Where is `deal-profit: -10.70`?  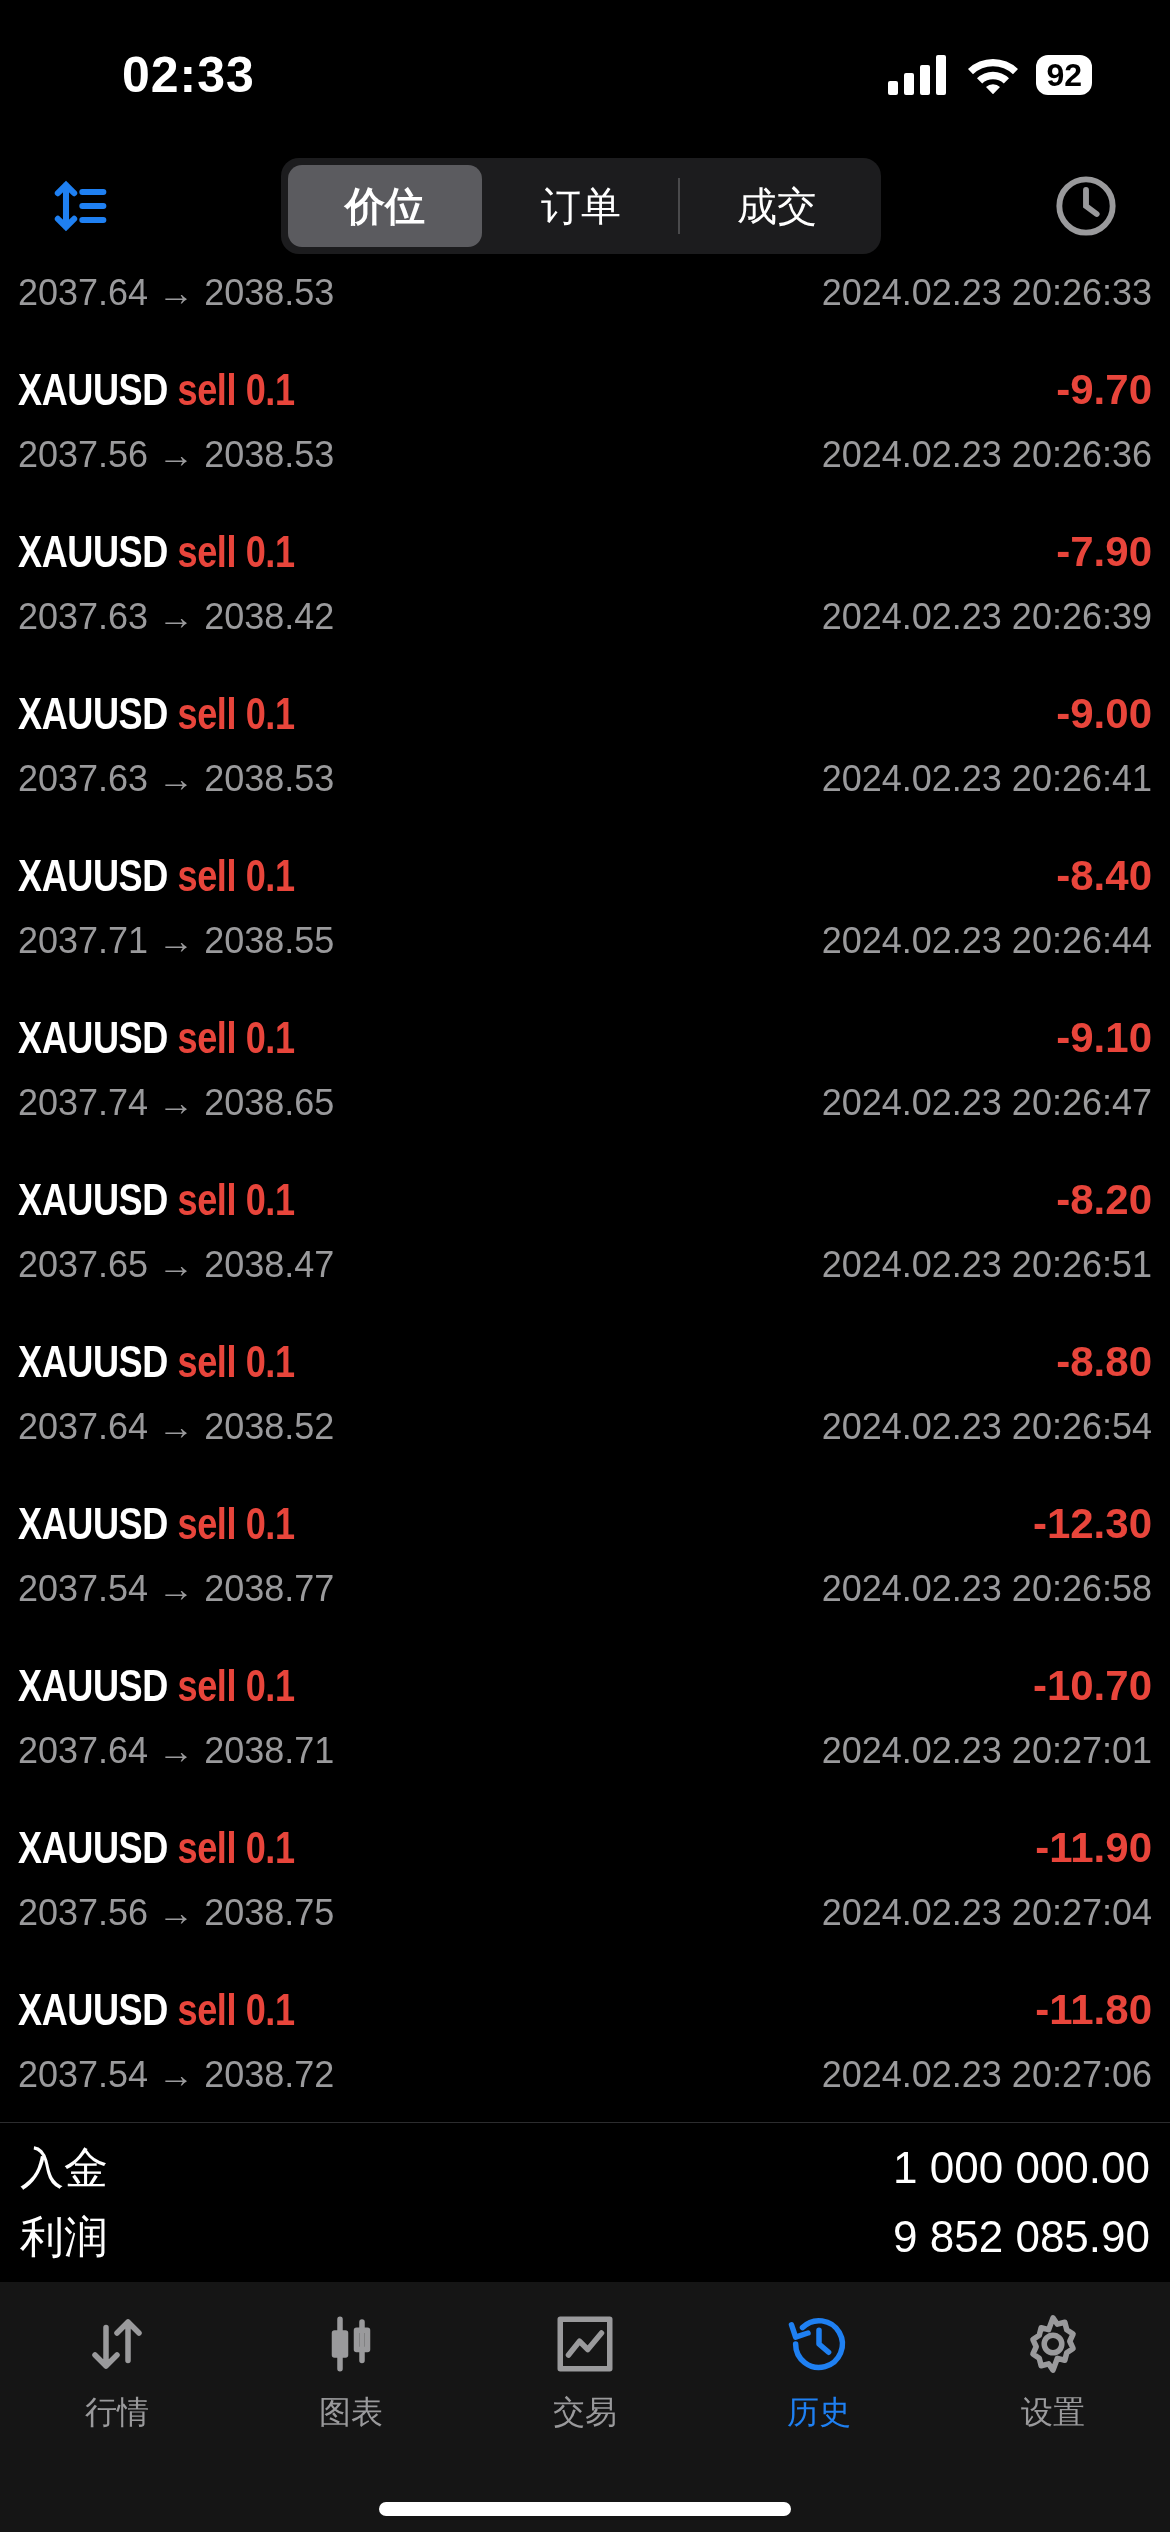 deal-profit: -10.70 is located at coordinates (1092, 1686).